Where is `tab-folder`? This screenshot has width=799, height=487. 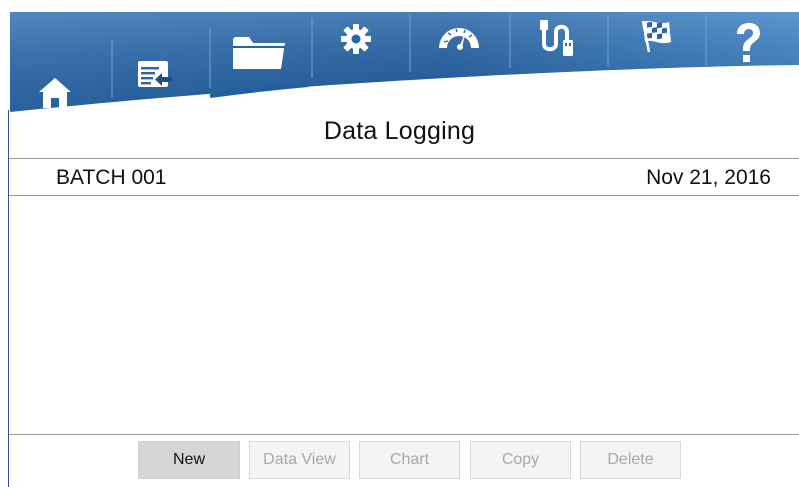
tab-folder is located at coordinates (259, 53).